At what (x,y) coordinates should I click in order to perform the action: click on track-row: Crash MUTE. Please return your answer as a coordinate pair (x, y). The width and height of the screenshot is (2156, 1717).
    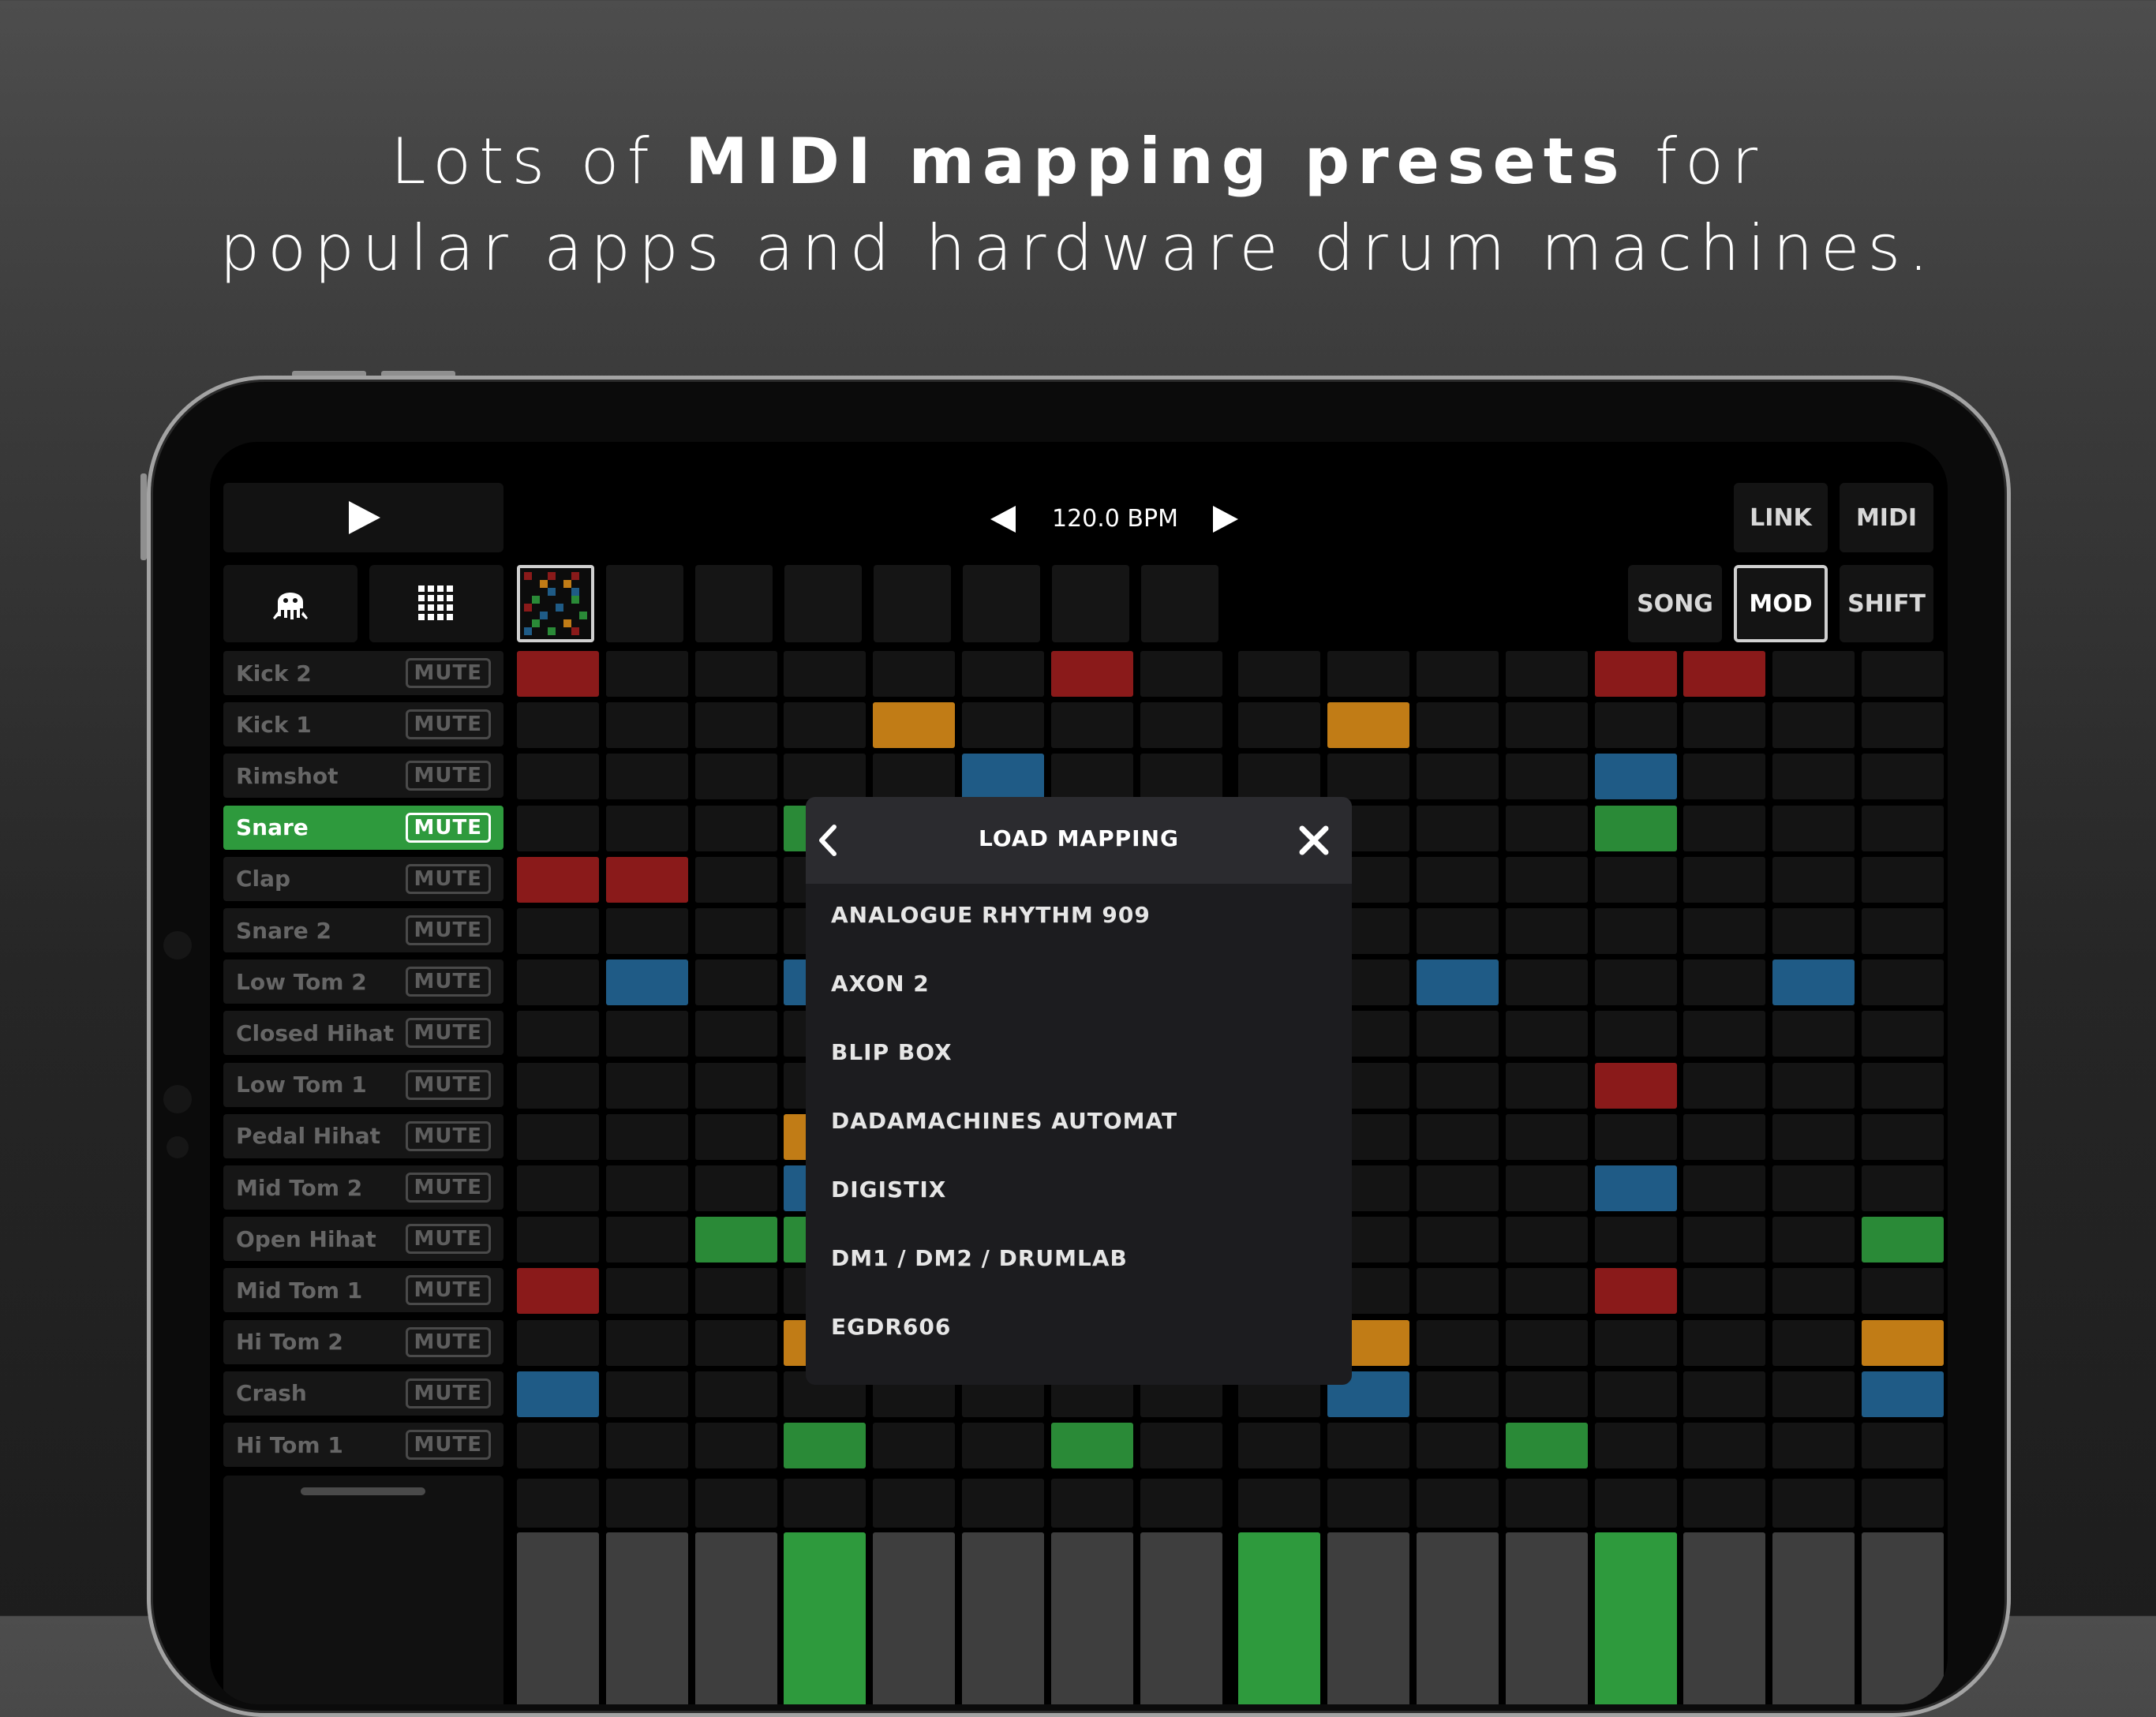
    Looking at the image, I should click on (363, 1393).